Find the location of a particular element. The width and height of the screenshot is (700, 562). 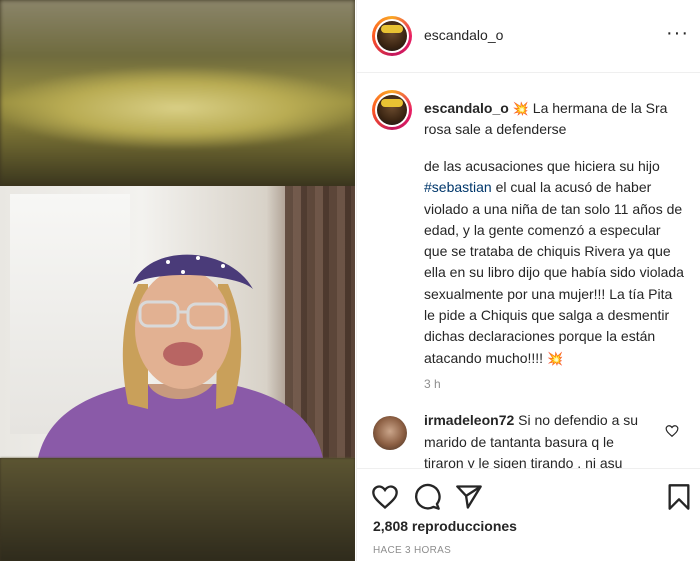

blurred-background-bottom is located at coordinates (177, 509).